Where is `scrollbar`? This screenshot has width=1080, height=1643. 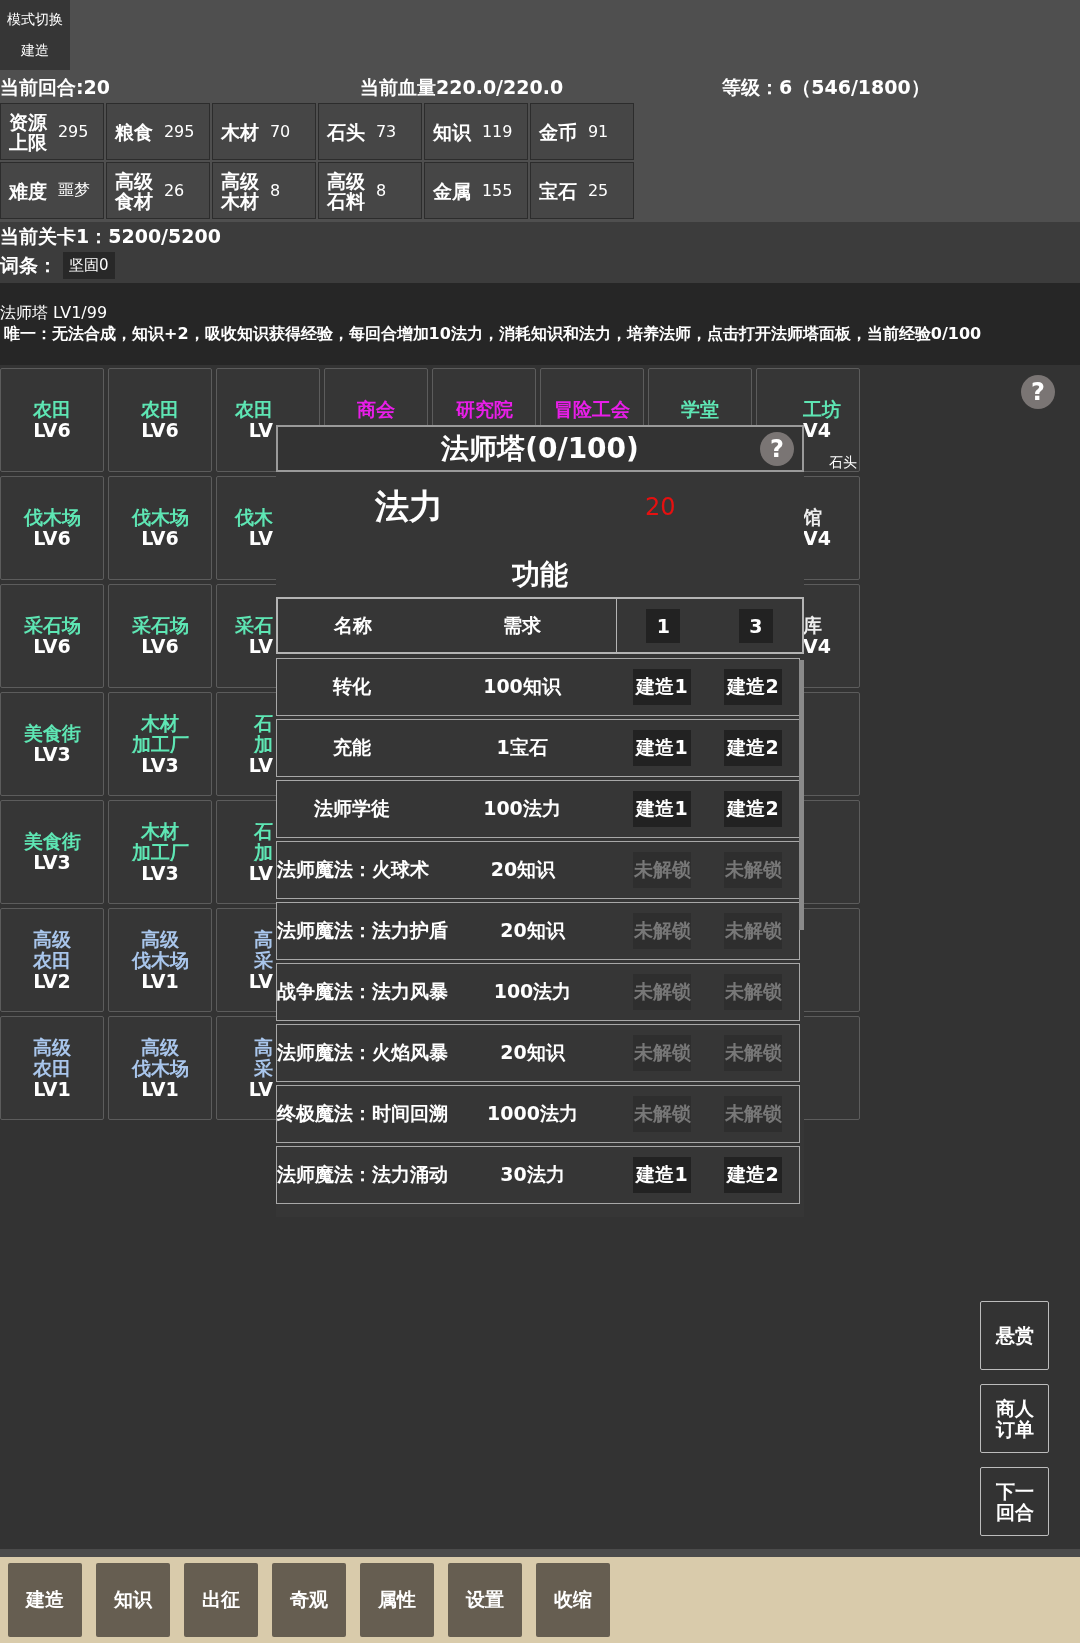 scrollbar is located at coordinates (801, 795).